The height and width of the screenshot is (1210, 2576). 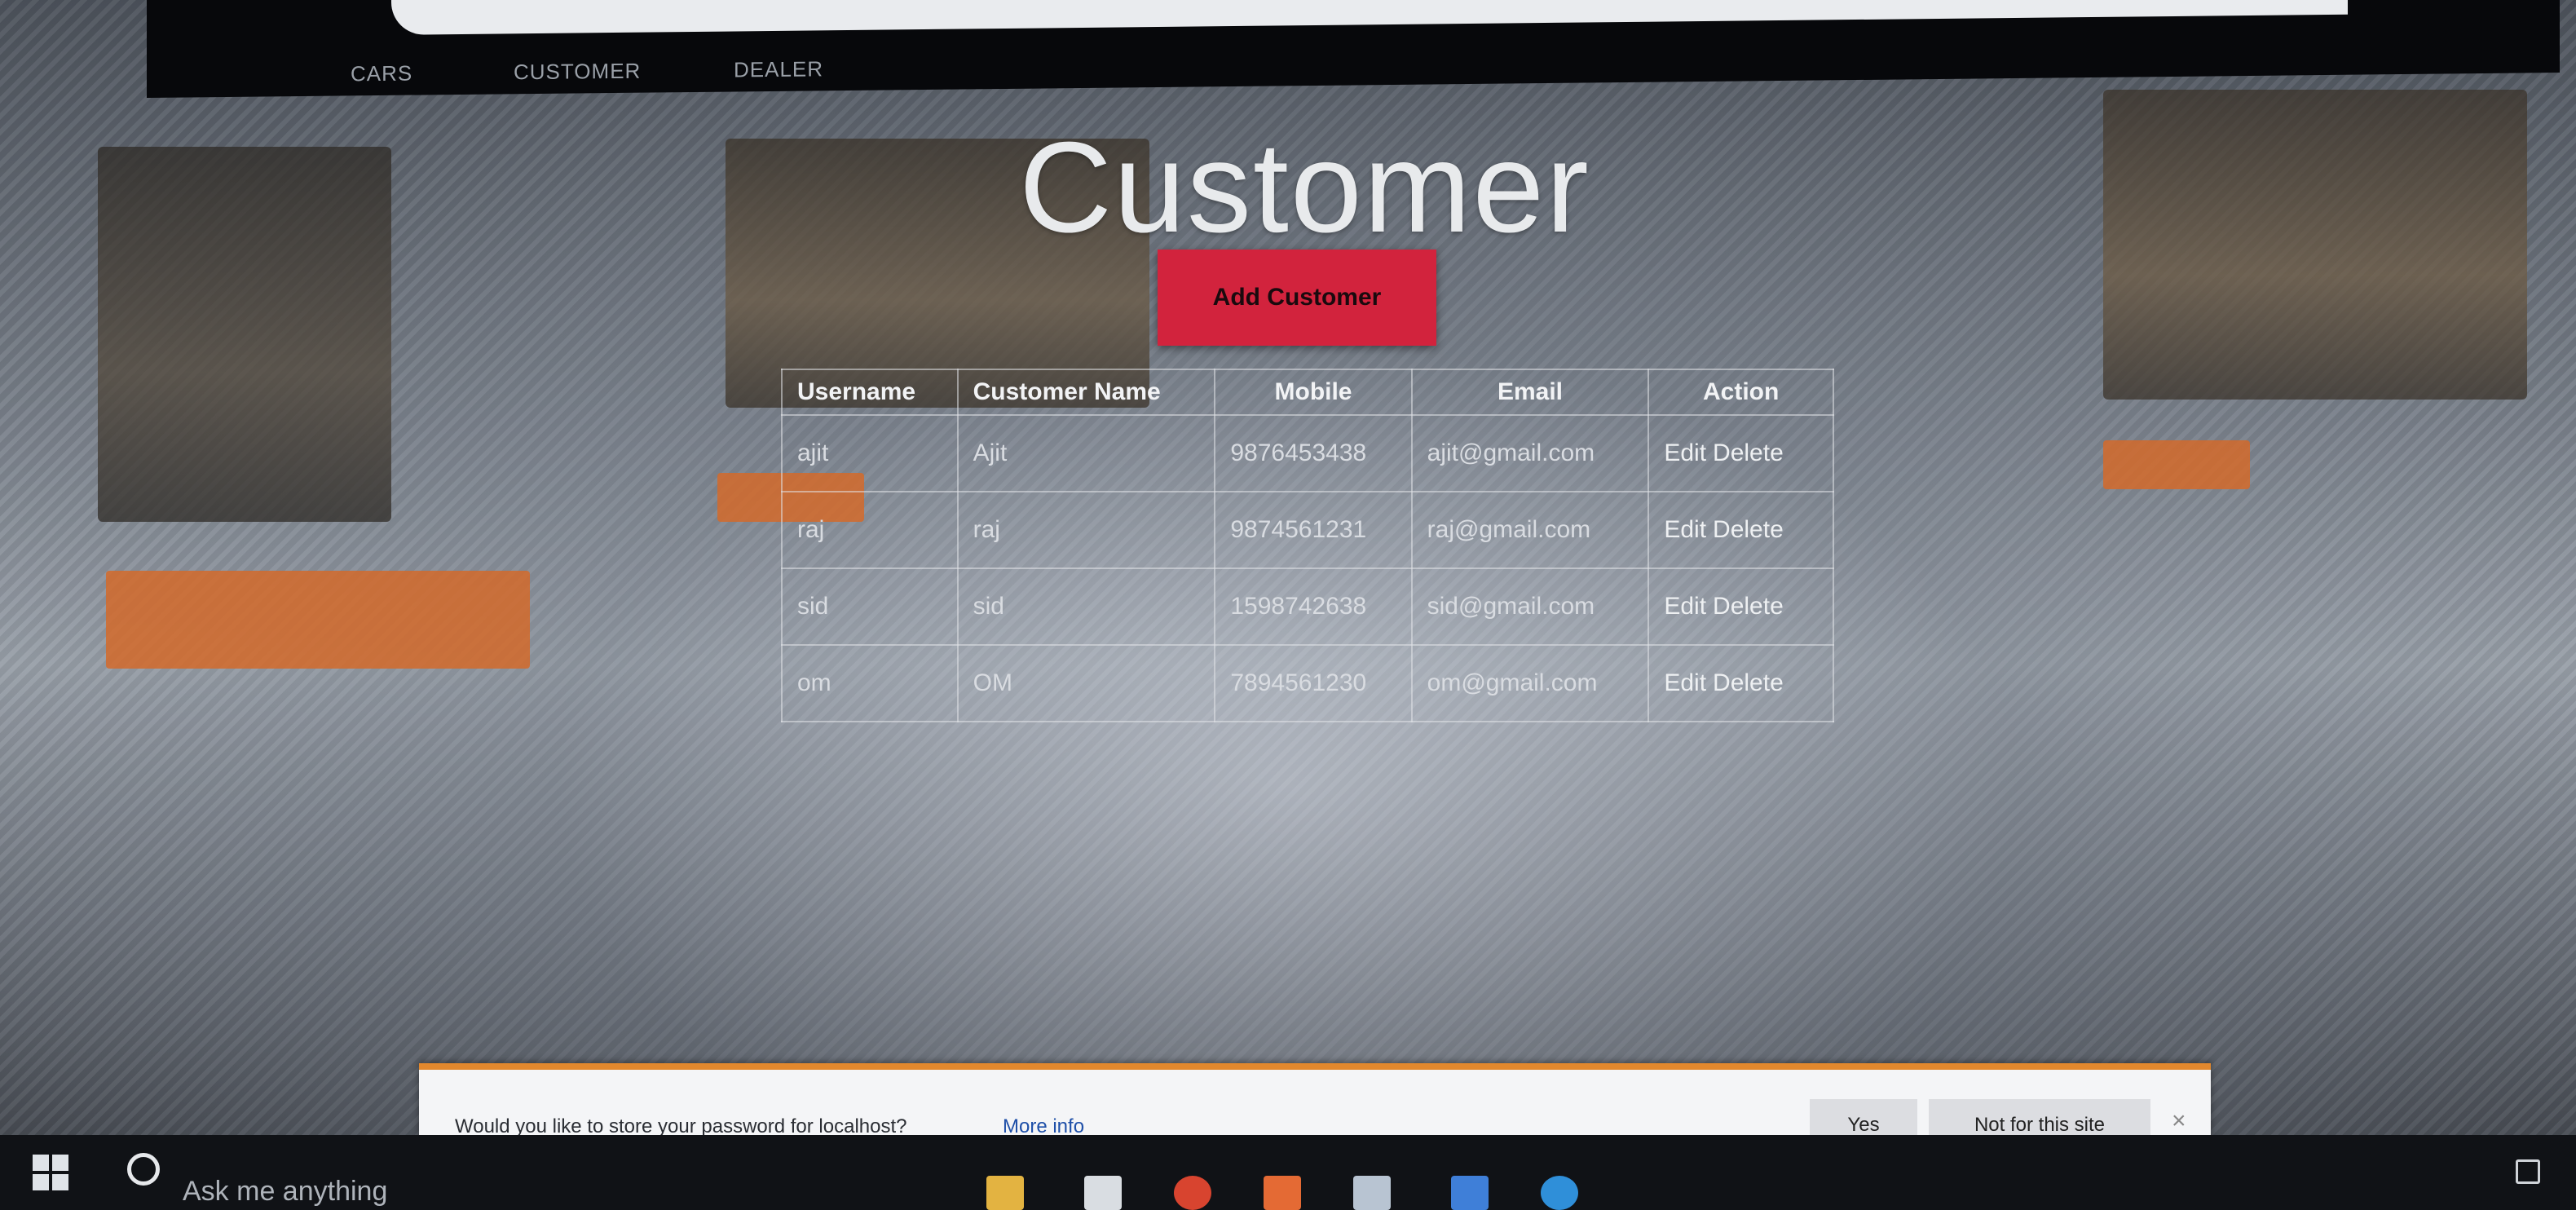 What do you see at coordinates (1086, 530) in the screenshot?
I see `cell-customer-name: raj` at bounding box center [1086, 530].